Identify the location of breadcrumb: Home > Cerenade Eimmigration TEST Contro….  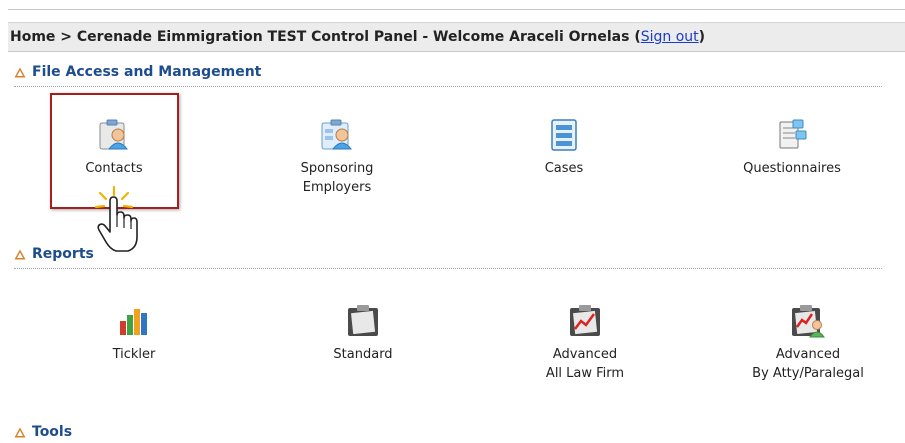
(456, 37).